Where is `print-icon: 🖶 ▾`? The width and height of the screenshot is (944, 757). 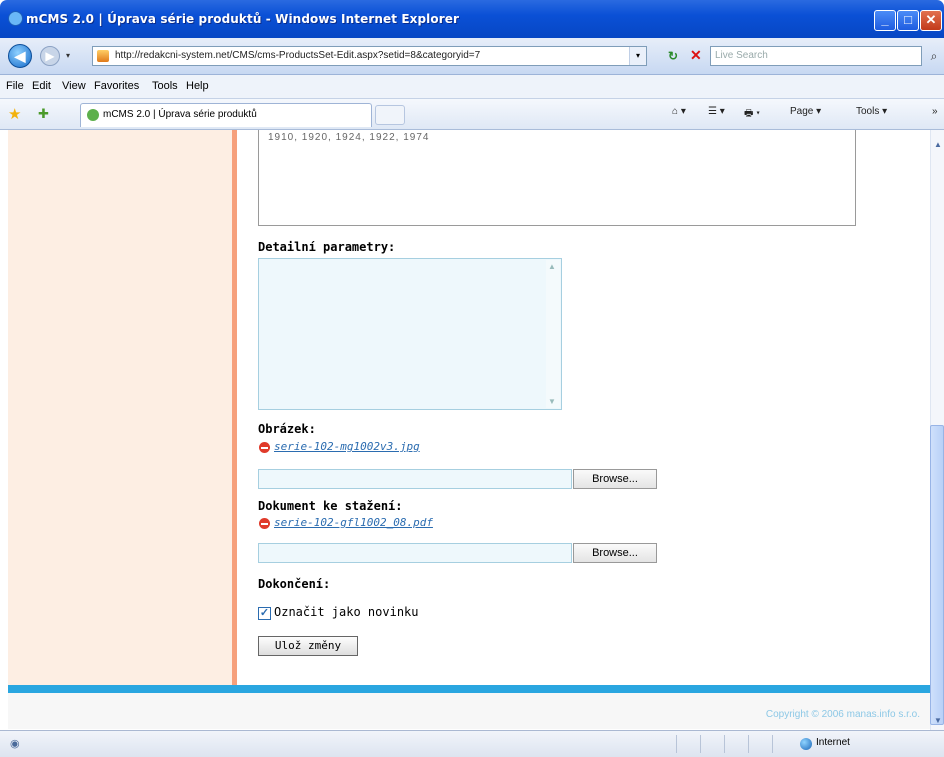 print-icon: 🖶 ▾ is located at coordinates (752, 114).